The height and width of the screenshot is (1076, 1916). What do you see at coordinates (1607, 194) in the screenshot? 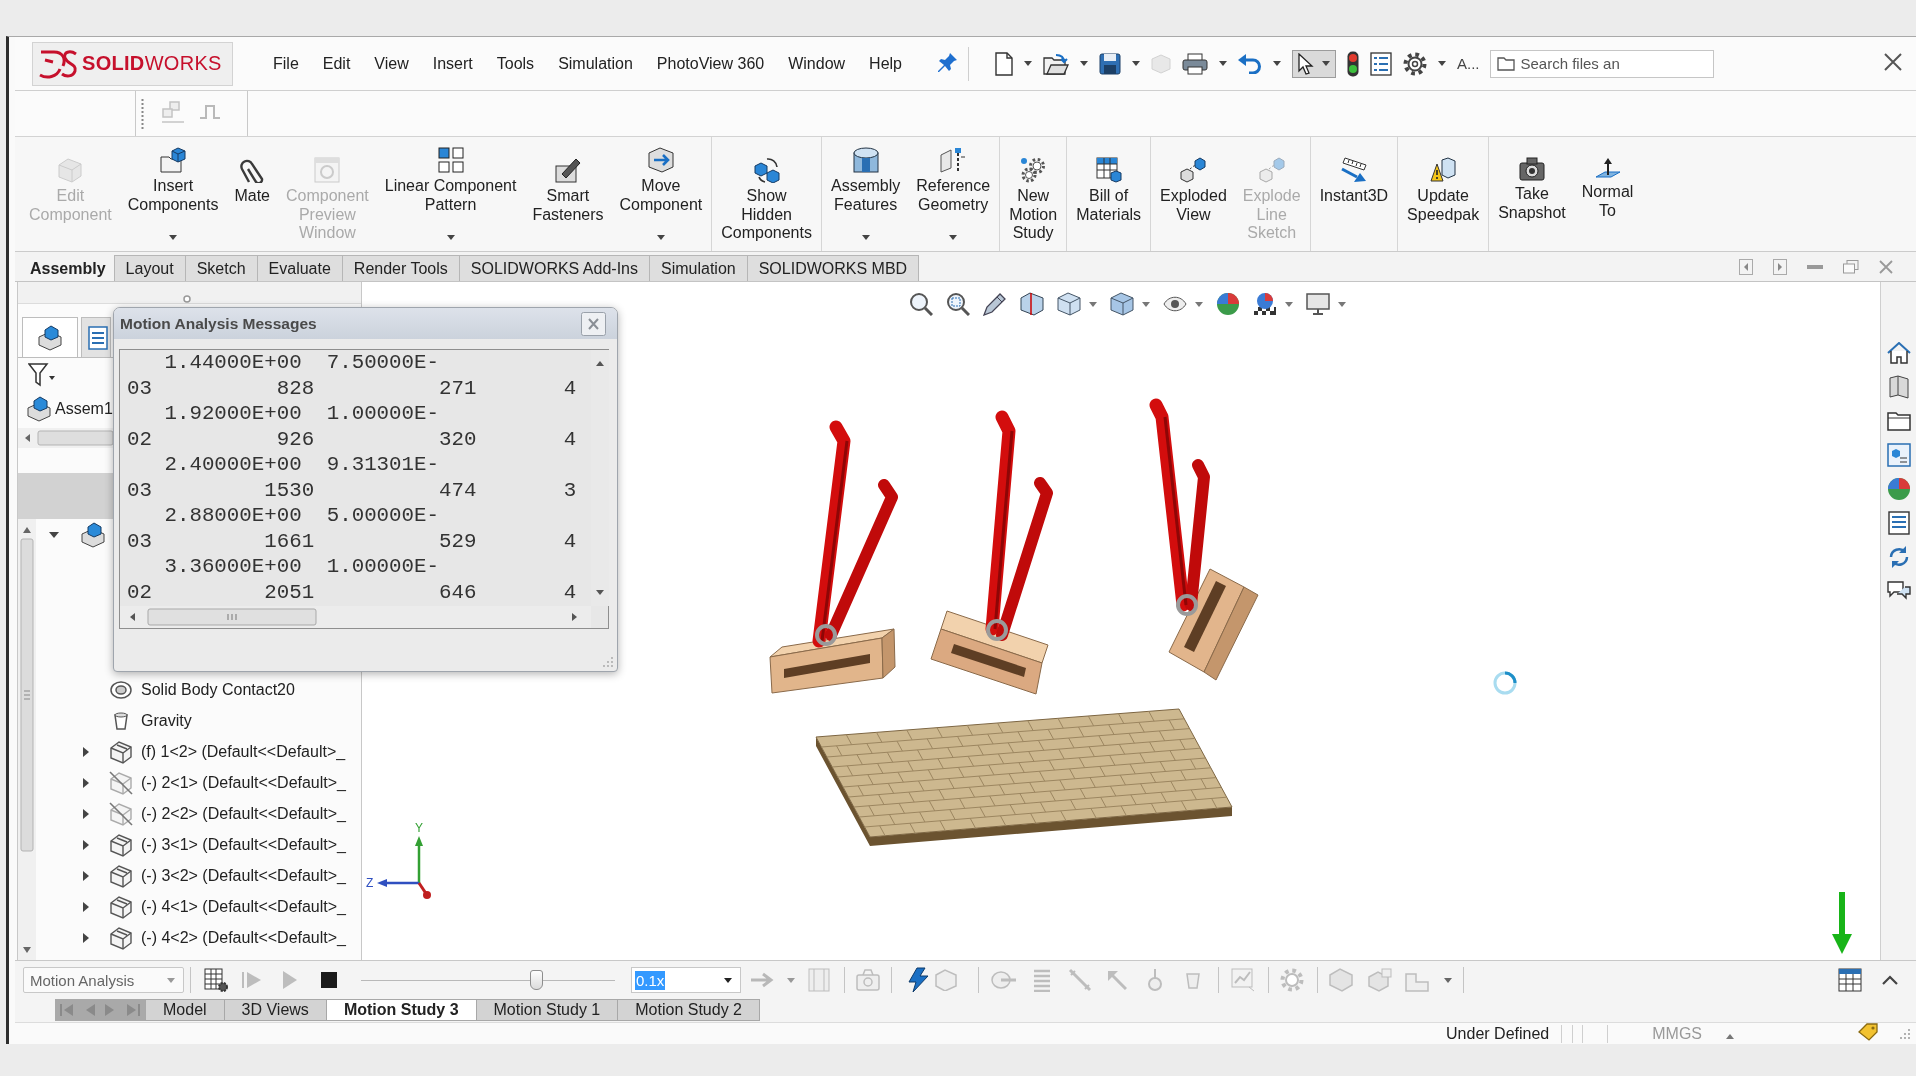
I see `command-button: Normal To` at bounding box center [1607, 194].